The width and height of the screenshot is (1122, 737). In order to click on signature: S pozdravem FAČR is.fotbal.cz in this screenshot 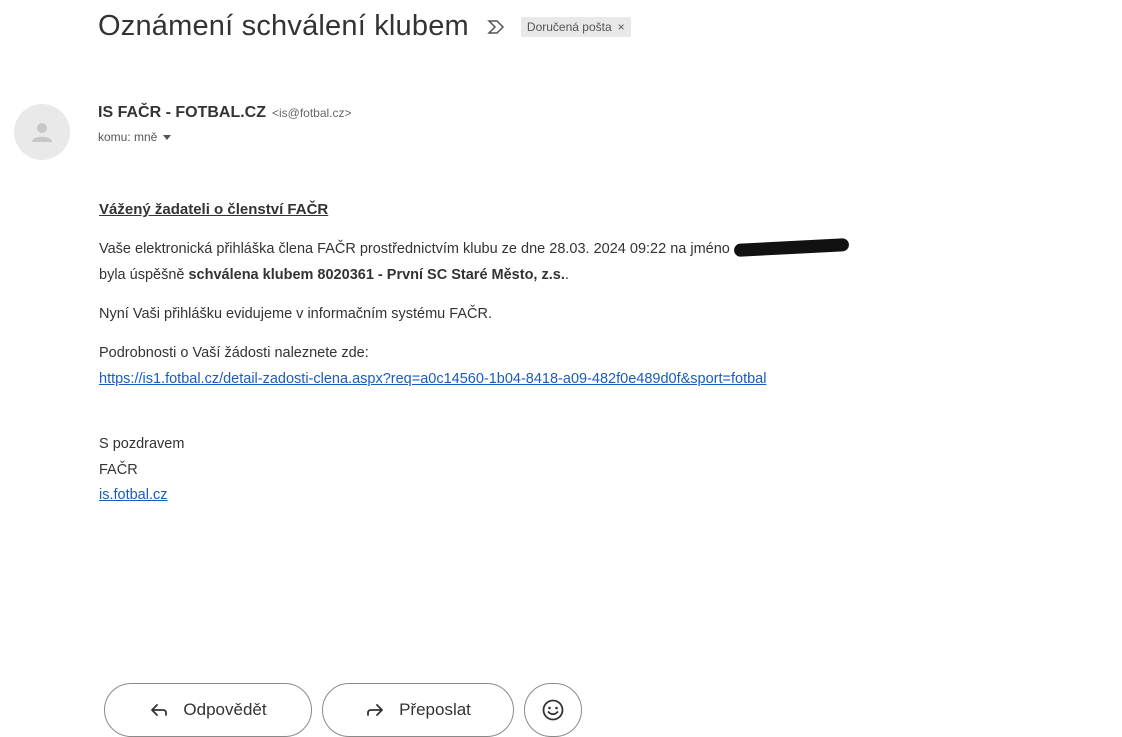, I will do `click(604, 470)`.